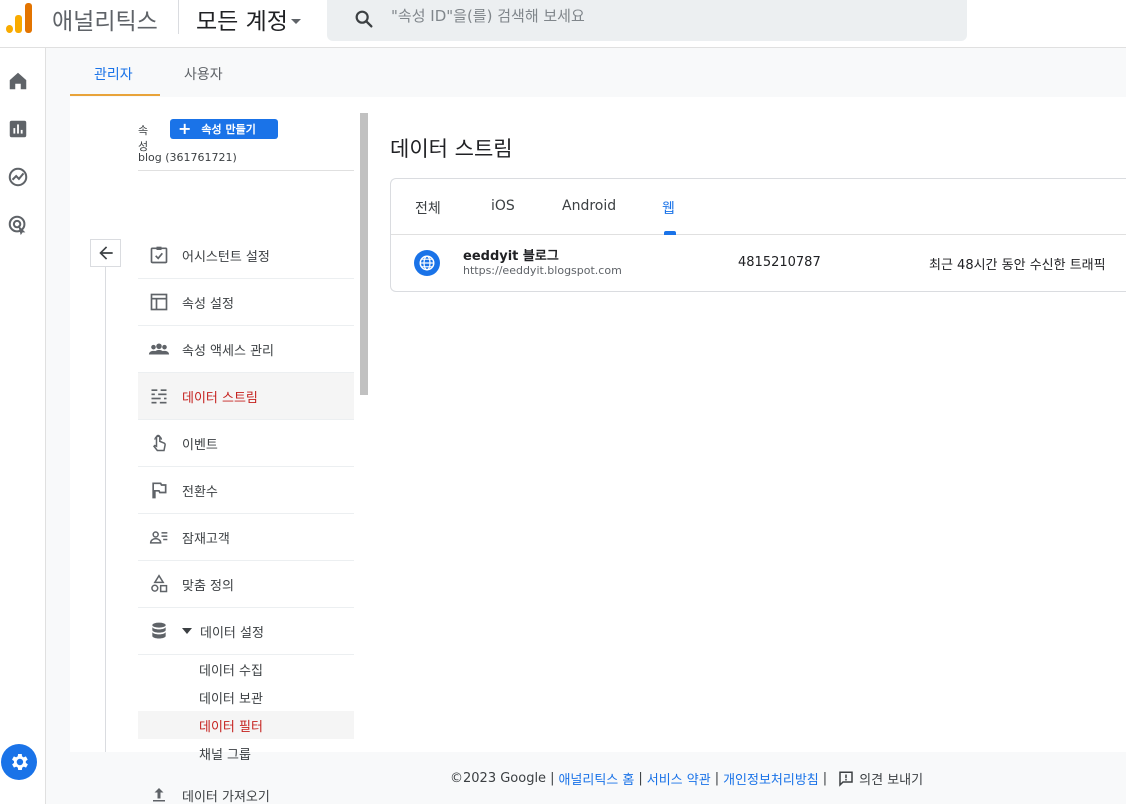  Describe the element at coordinates (18, 81) in the screenshot. I see `home-icon` at that location.